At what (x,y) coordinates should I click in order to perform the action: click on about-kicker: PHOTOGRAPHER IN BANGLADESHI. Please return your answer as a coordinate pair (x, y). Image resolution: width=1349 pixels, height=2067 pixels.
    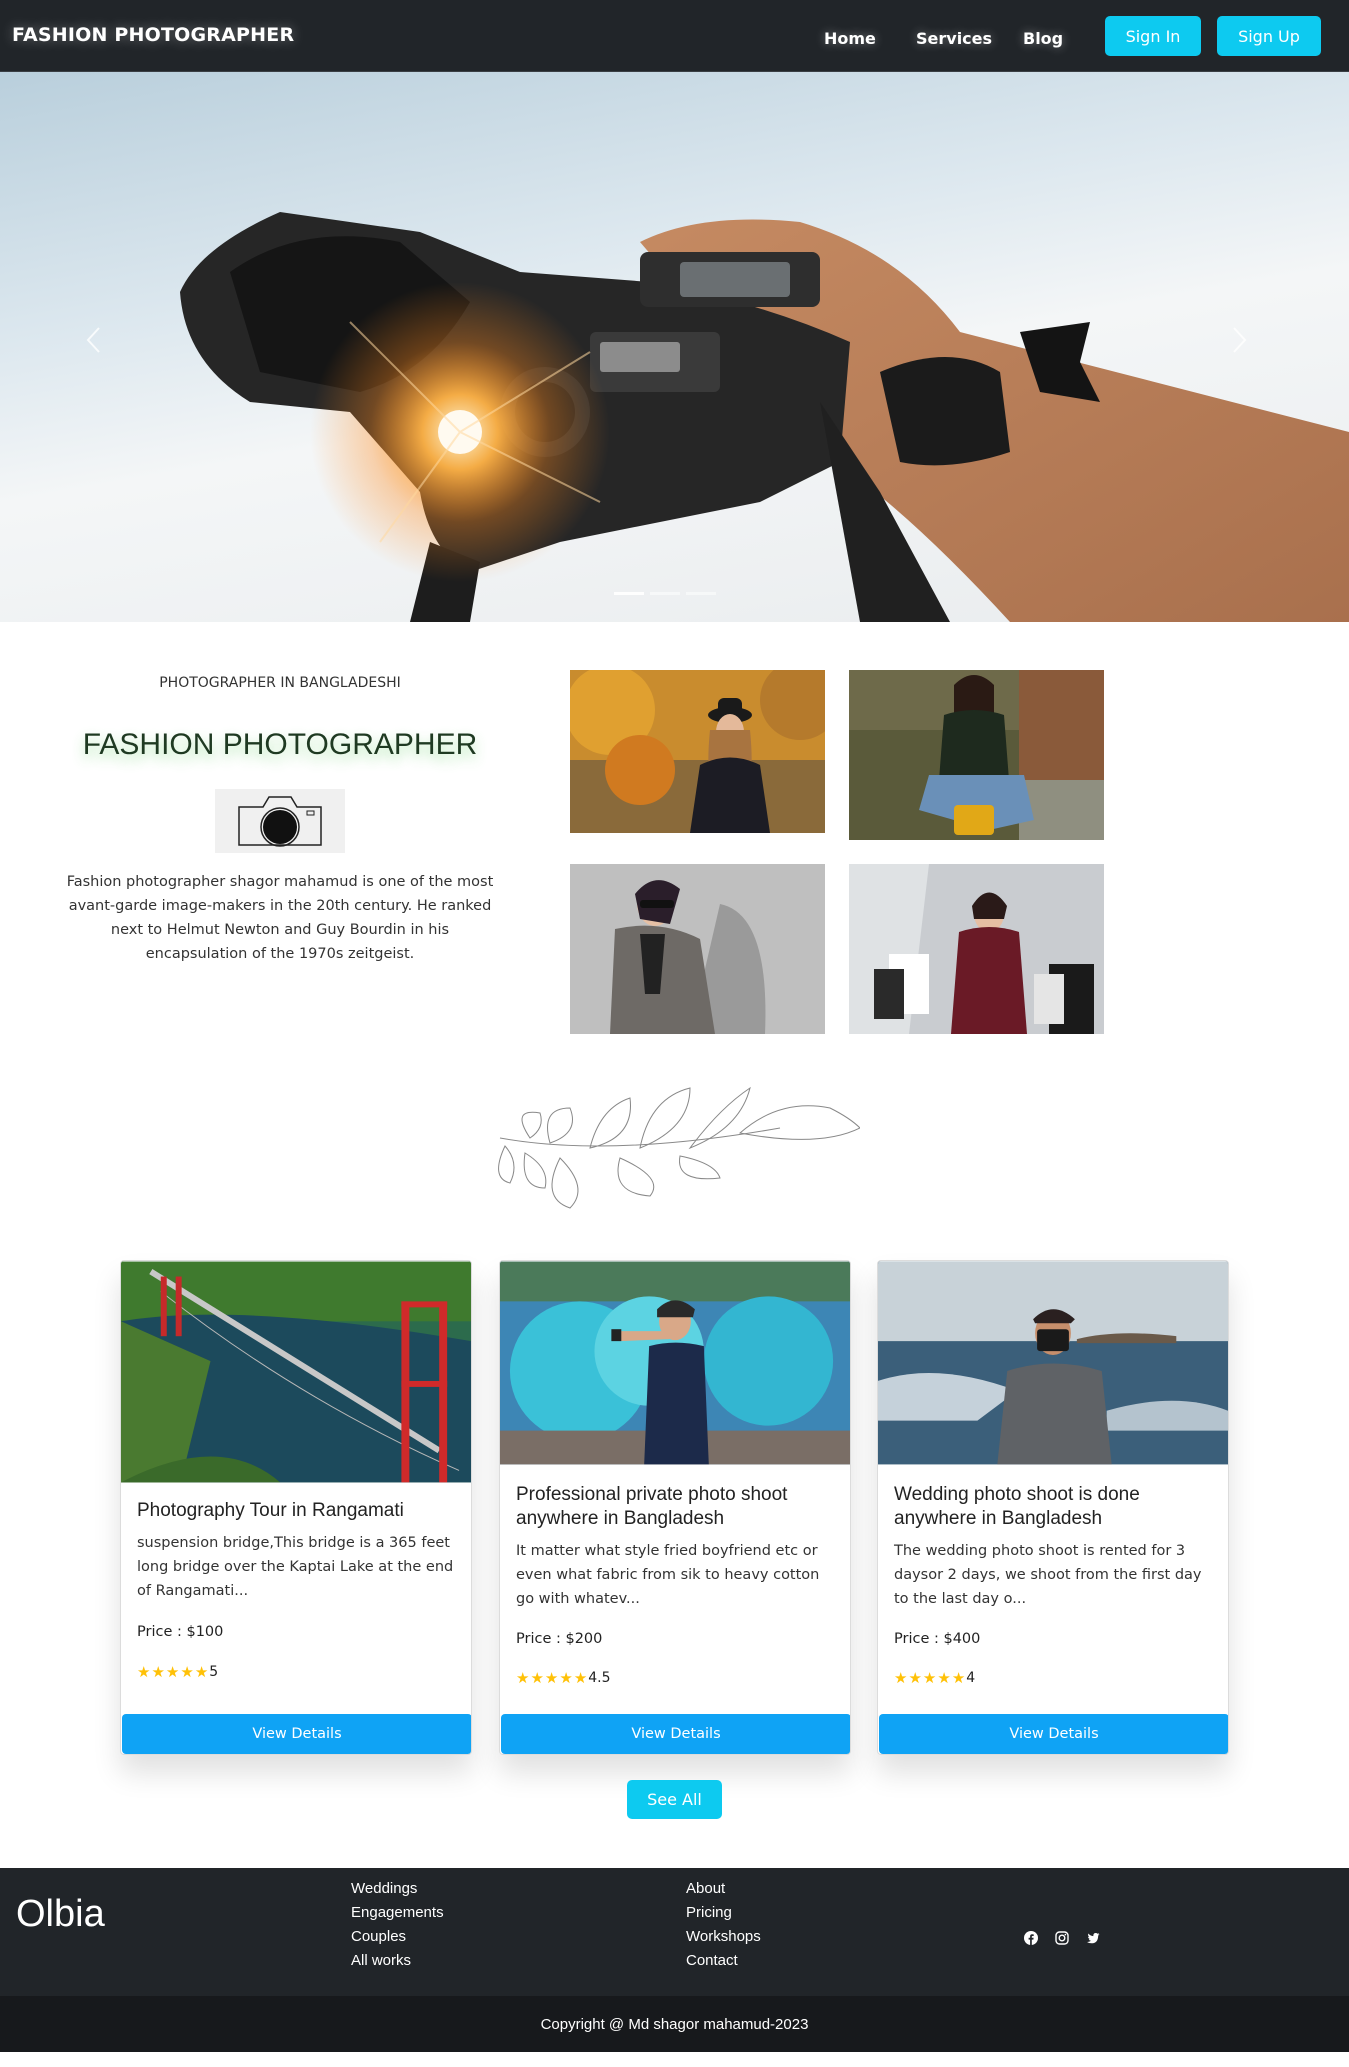
    Looking at the image, I should click on (280, 683).